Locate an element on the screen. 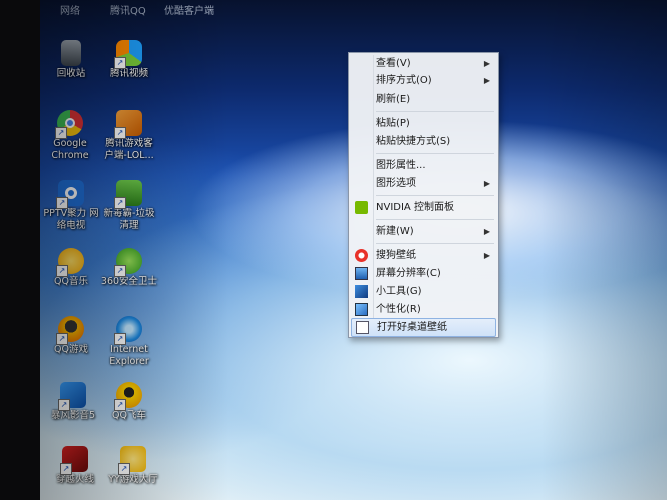 This screenshot has width=667, height=500. crossfire-icon: ↗ is located at coordinates (74, 460).